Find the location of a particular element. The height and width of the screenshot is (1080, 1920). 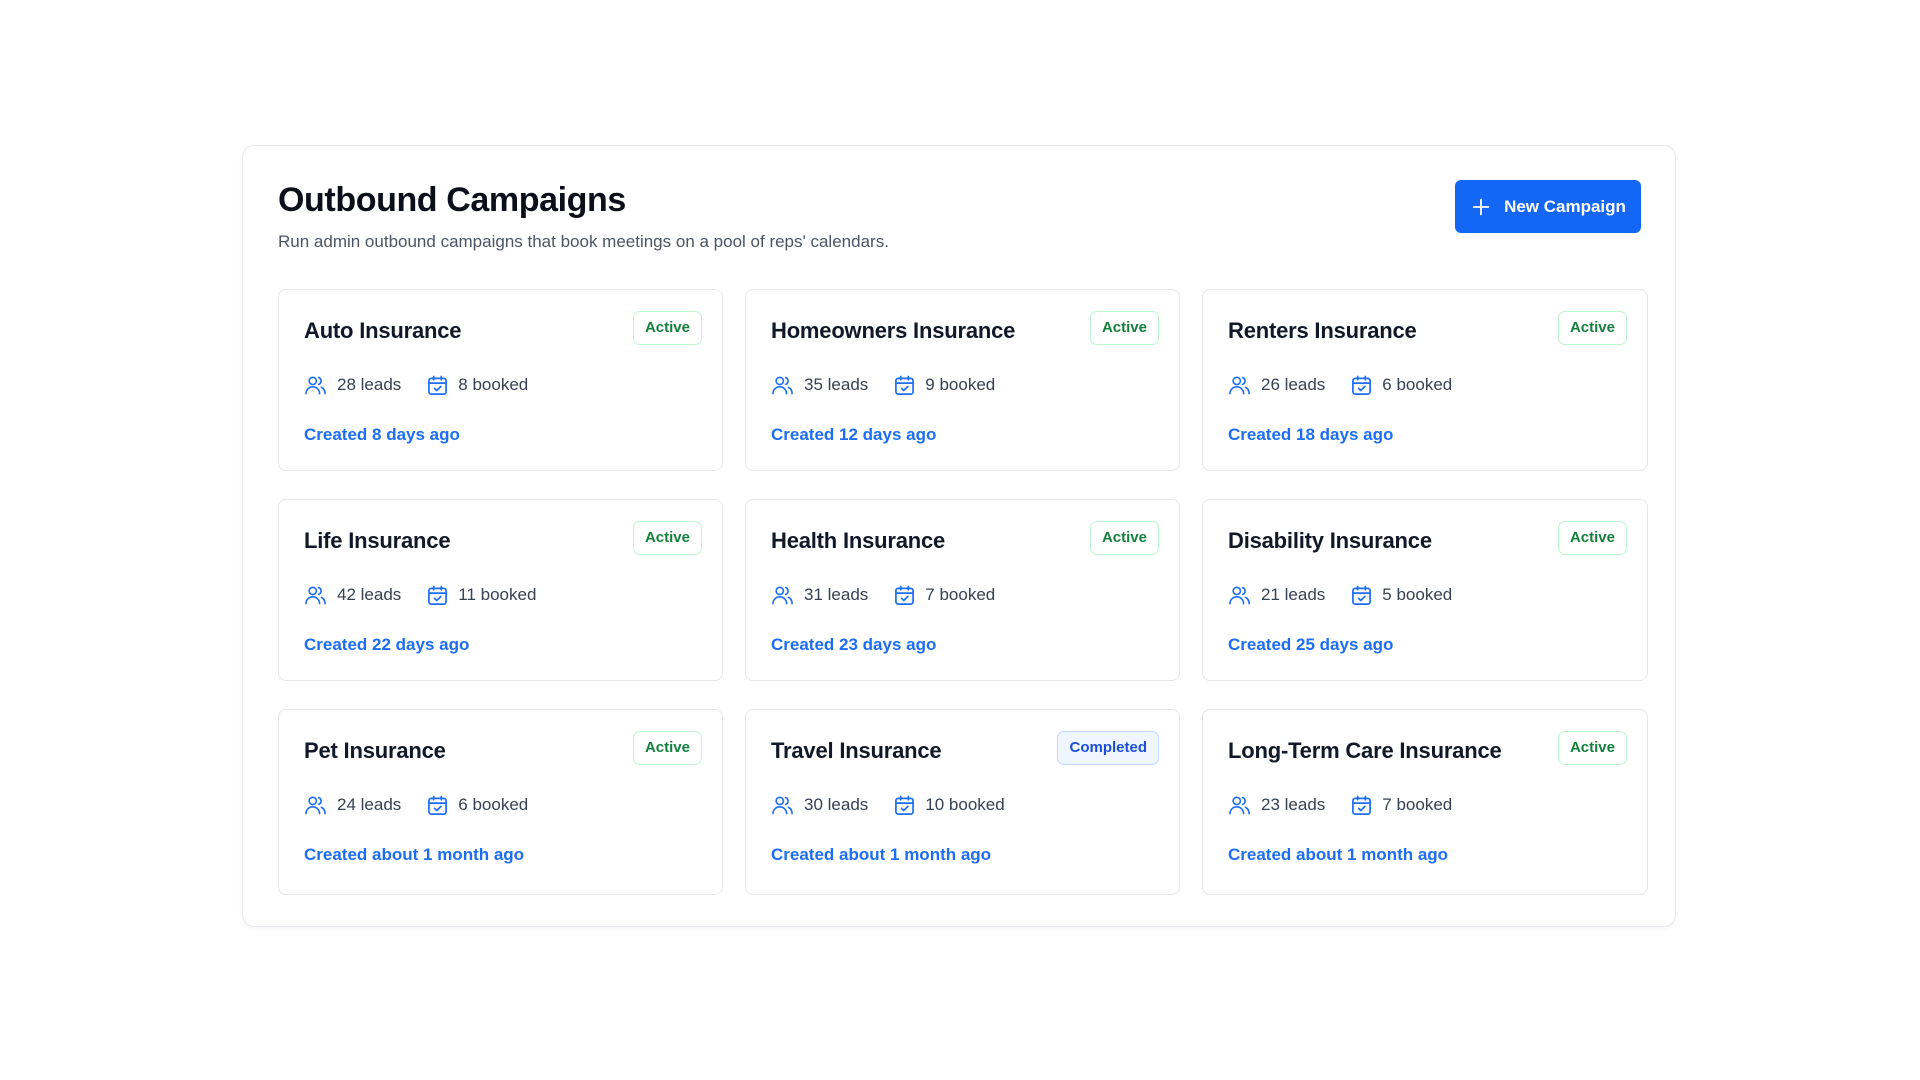

booked-stat: 5 booked is located at coordinates (1401, 595).